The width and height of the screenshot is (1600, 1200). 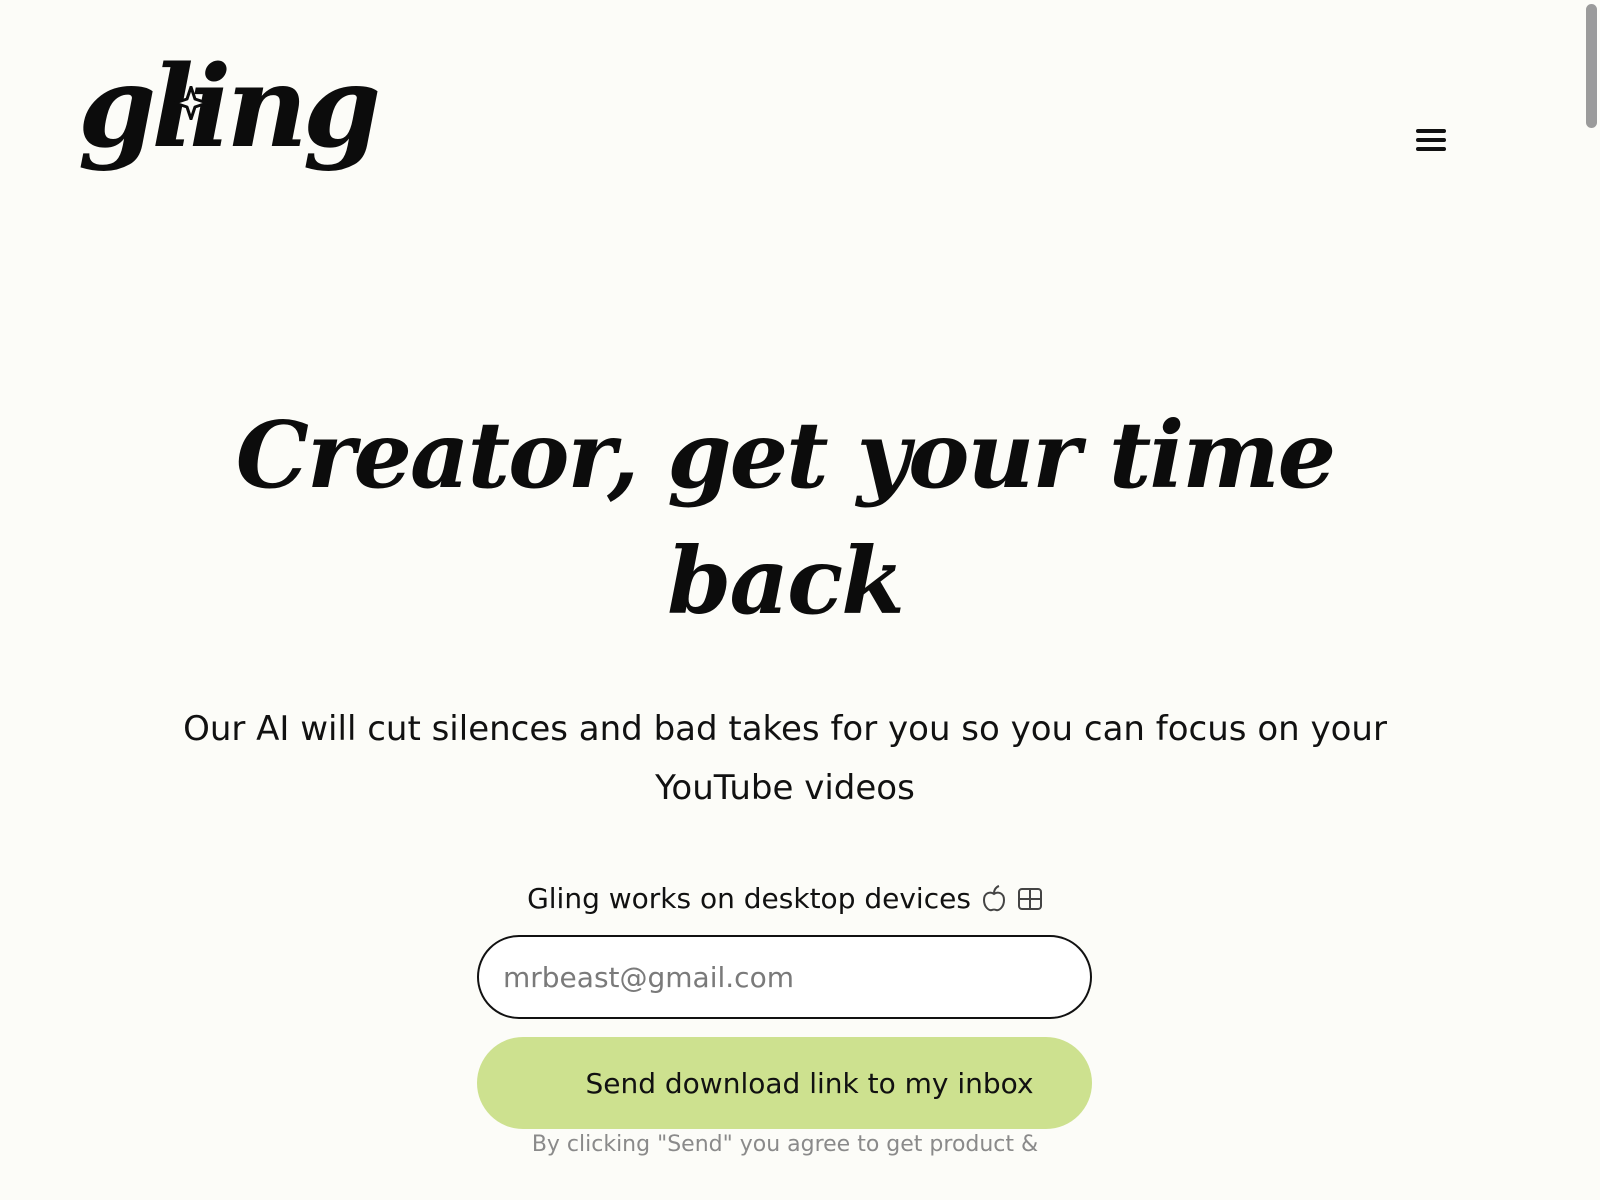 What do you see at coordinates (1590, 600) in the screenshot?
I see `scrollbar` at bounding box center [1590, 600].